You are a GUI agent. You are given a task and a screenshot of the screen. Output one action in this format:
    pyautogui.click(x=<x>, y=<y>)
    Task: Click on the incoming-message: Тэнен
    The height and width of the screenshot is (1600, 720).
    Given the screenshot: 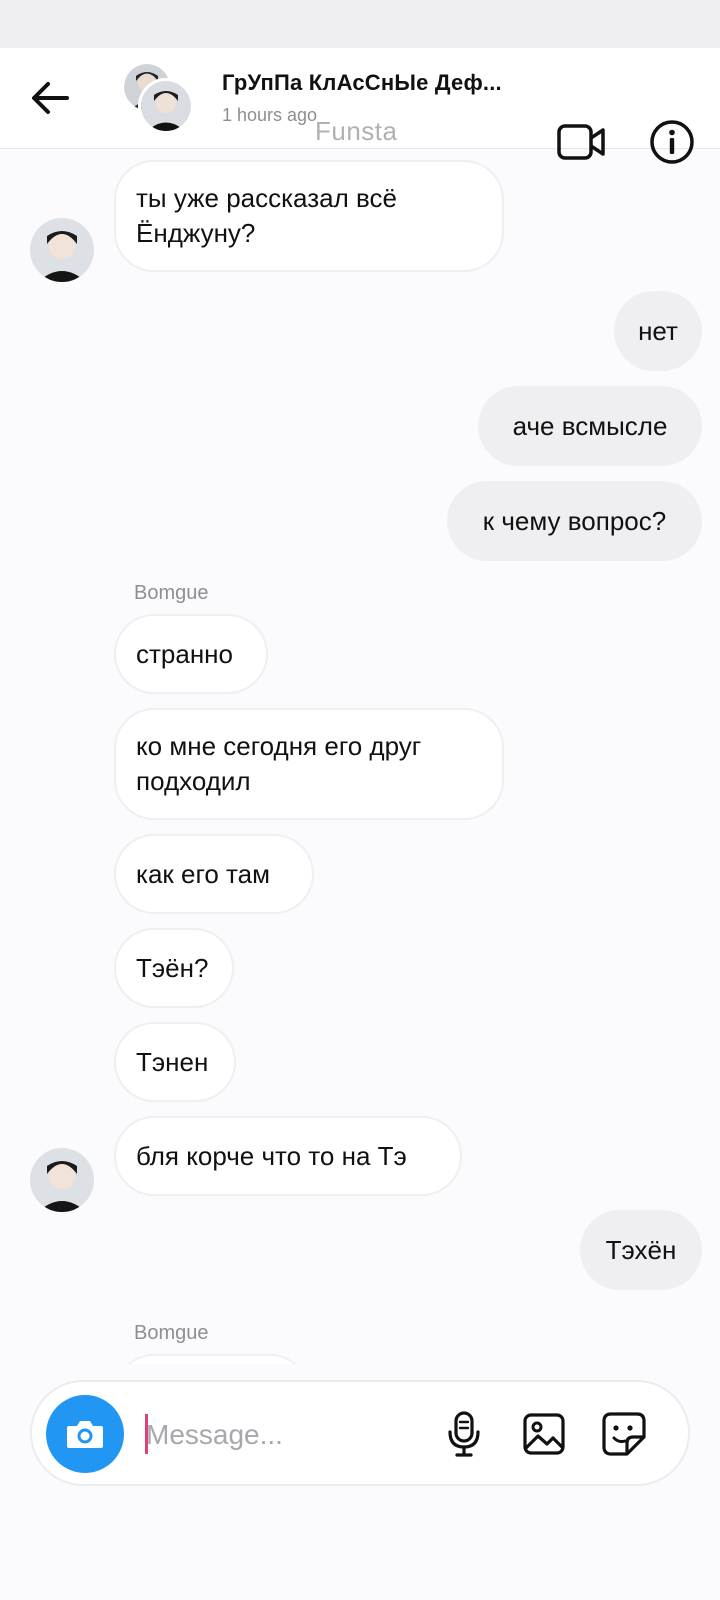 What is the action you would take?
    pyautogui.click(x=175, y=1062)
    